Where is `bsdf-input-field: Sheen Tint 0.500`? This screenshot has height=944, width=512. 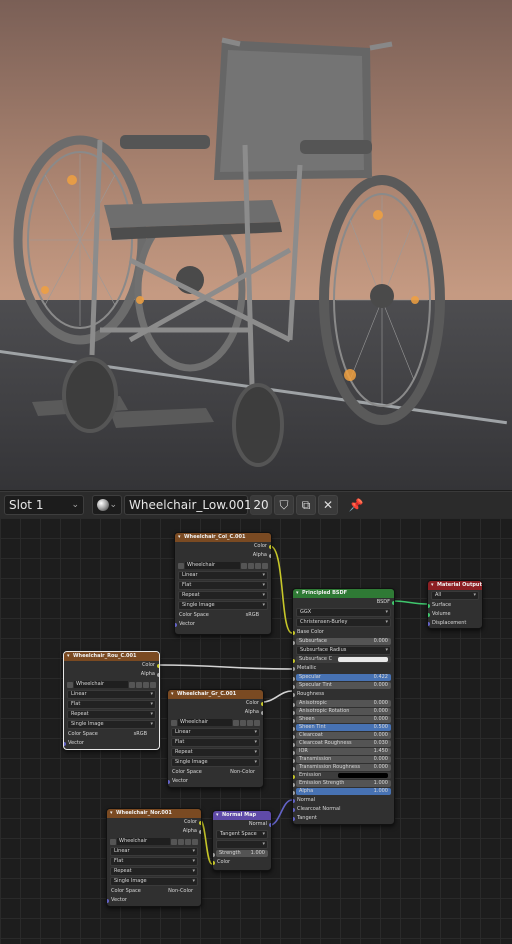
bsdf-input-field: Sheen Tint 0.500 is located at coordinates (342, 727).